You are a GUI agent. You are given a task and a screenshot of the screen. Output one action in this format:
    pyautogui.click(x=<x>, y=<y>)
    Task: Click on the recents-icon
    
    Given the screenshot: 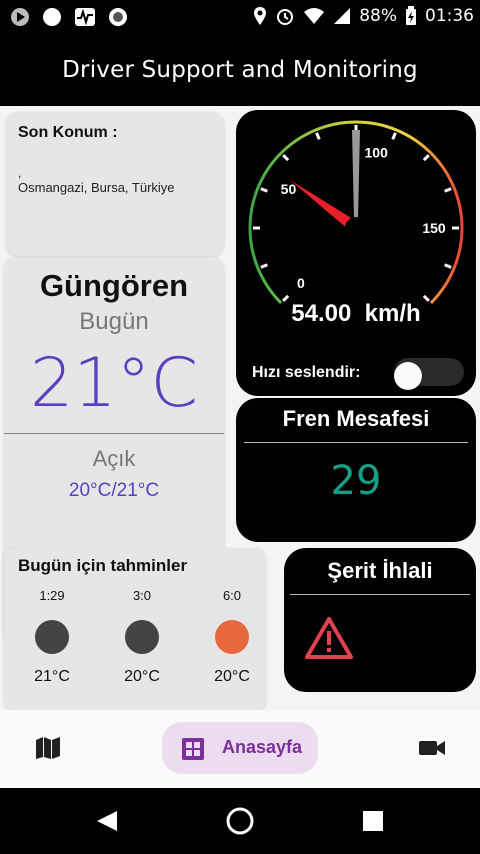 What is the action you would take?
    pyautogui.click(x=373, y=821)
    